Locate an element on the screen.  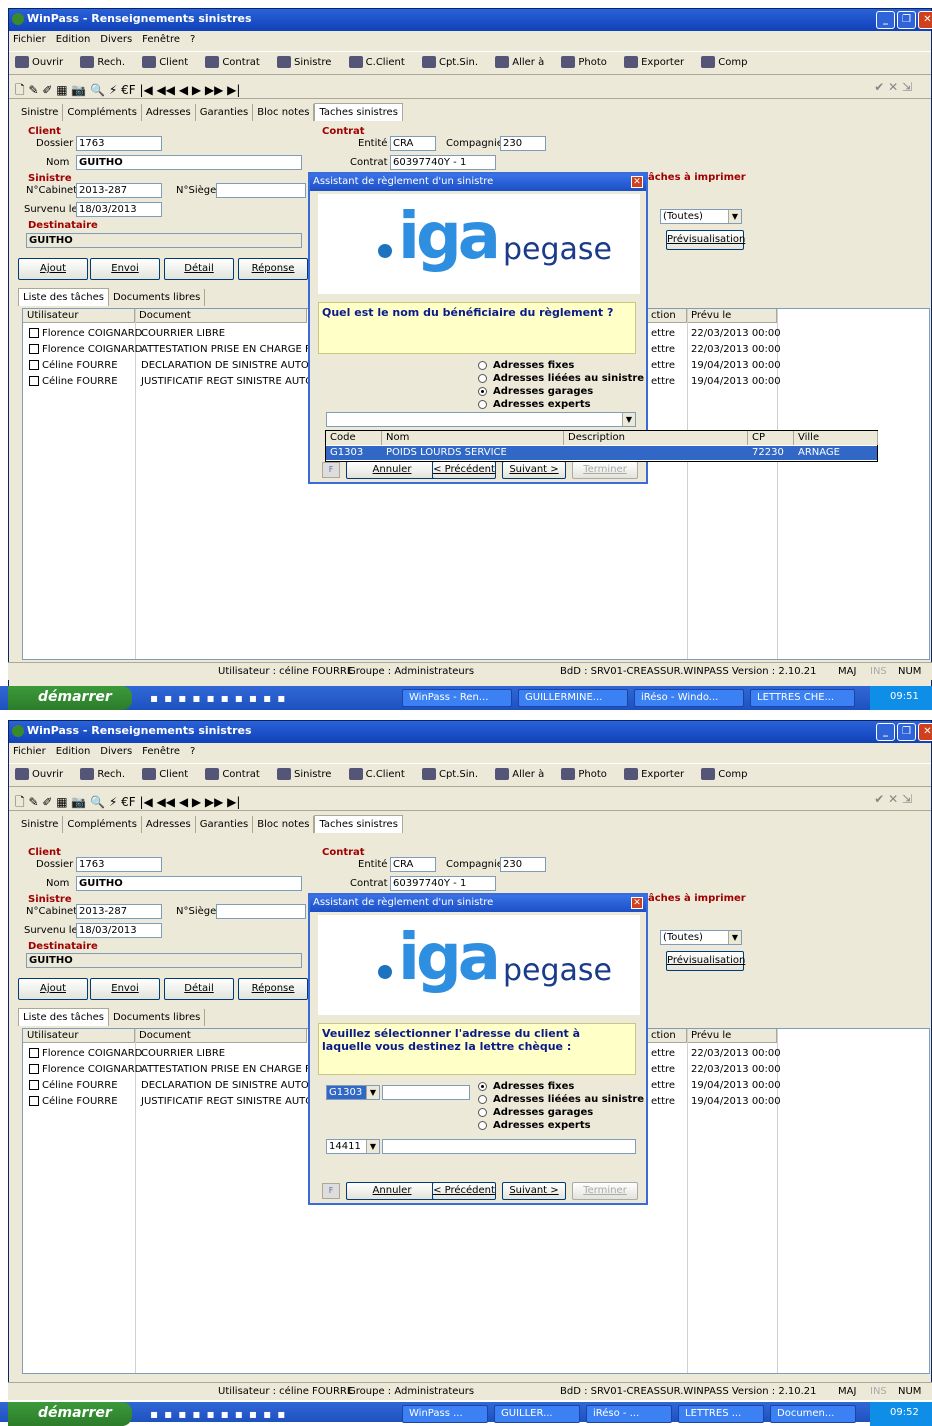
f-button: F is located at coordinates (331, 470).